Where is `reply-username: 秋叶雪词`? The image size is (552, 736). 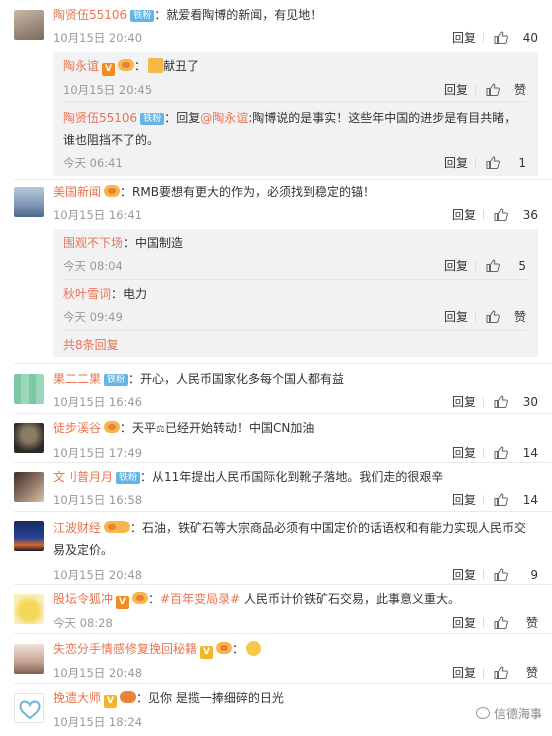 reply-username: 秋叶雪词 is located at coordinates (87, 294).